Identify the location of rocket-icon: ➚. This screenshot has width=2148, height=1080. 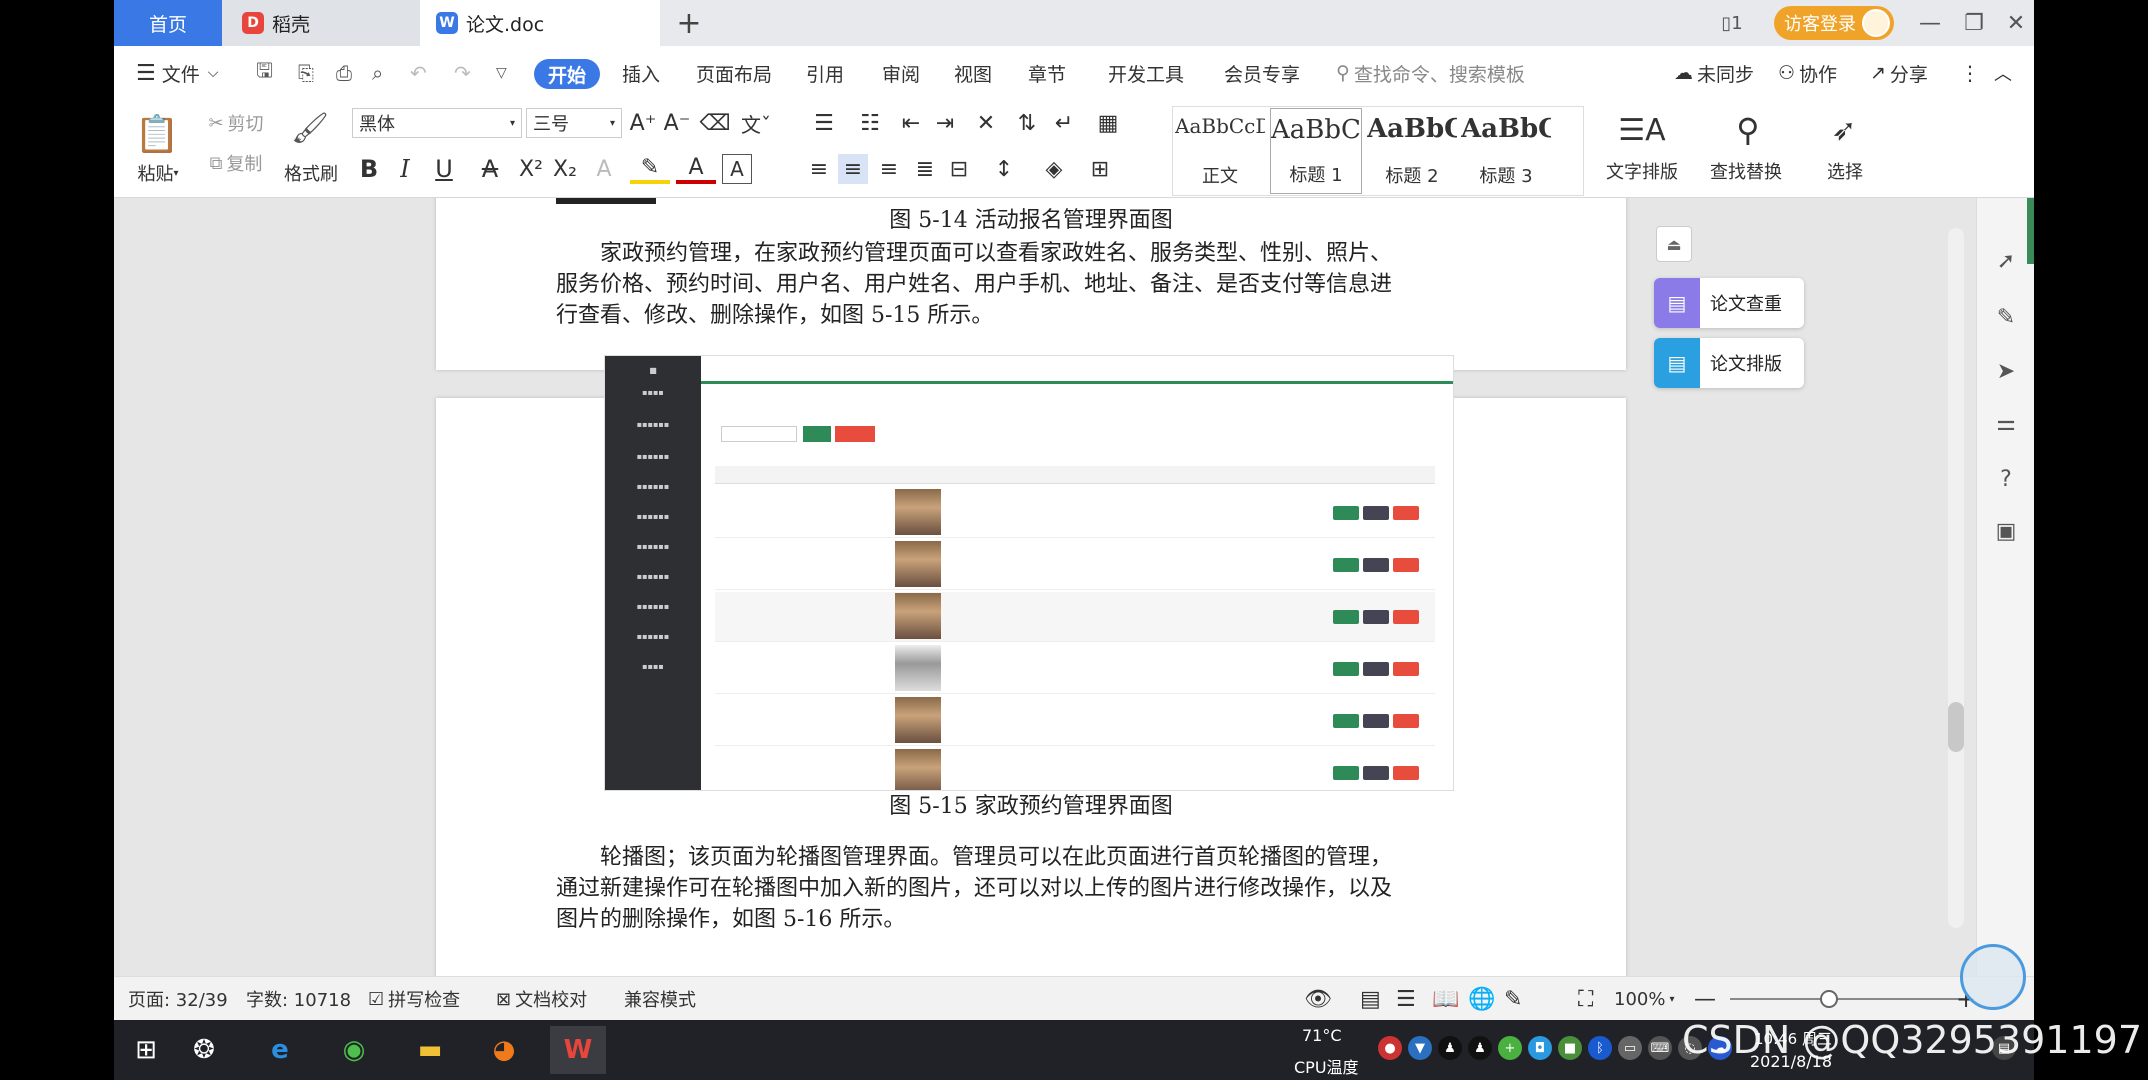
(2006, 261).